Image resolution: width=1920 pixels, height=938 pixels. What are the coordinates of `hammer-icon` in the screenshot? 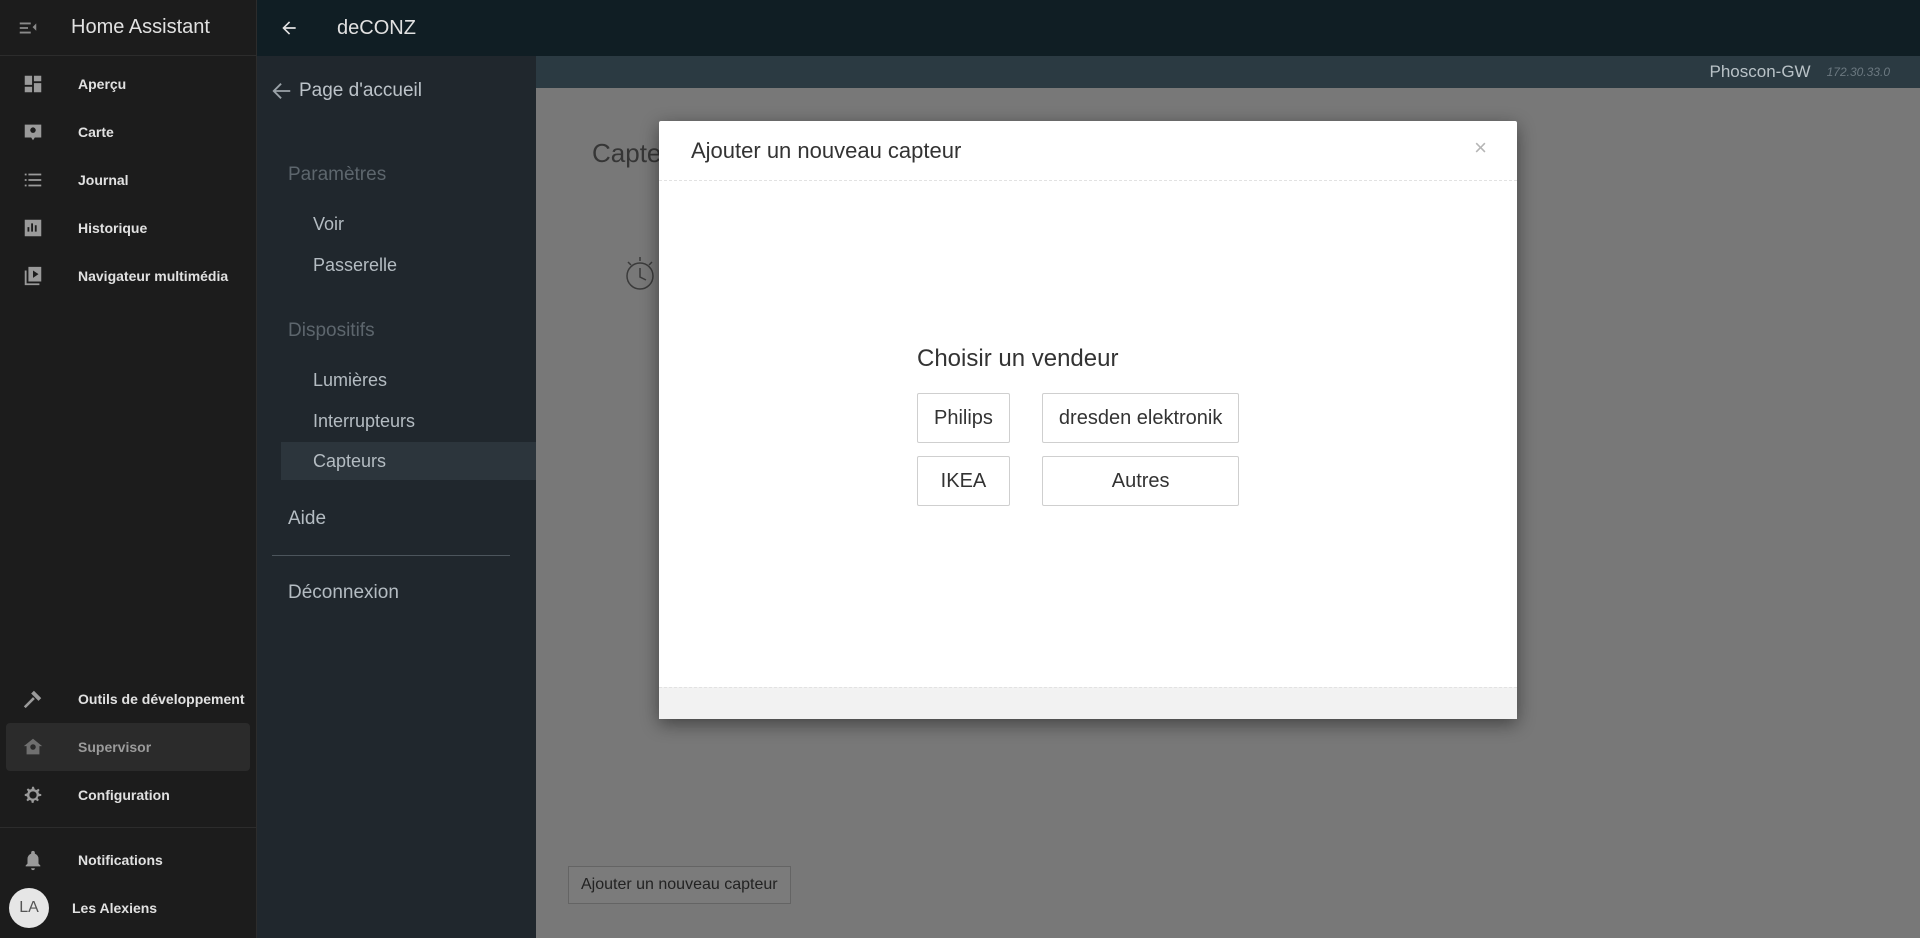 It's located at (32, 699).